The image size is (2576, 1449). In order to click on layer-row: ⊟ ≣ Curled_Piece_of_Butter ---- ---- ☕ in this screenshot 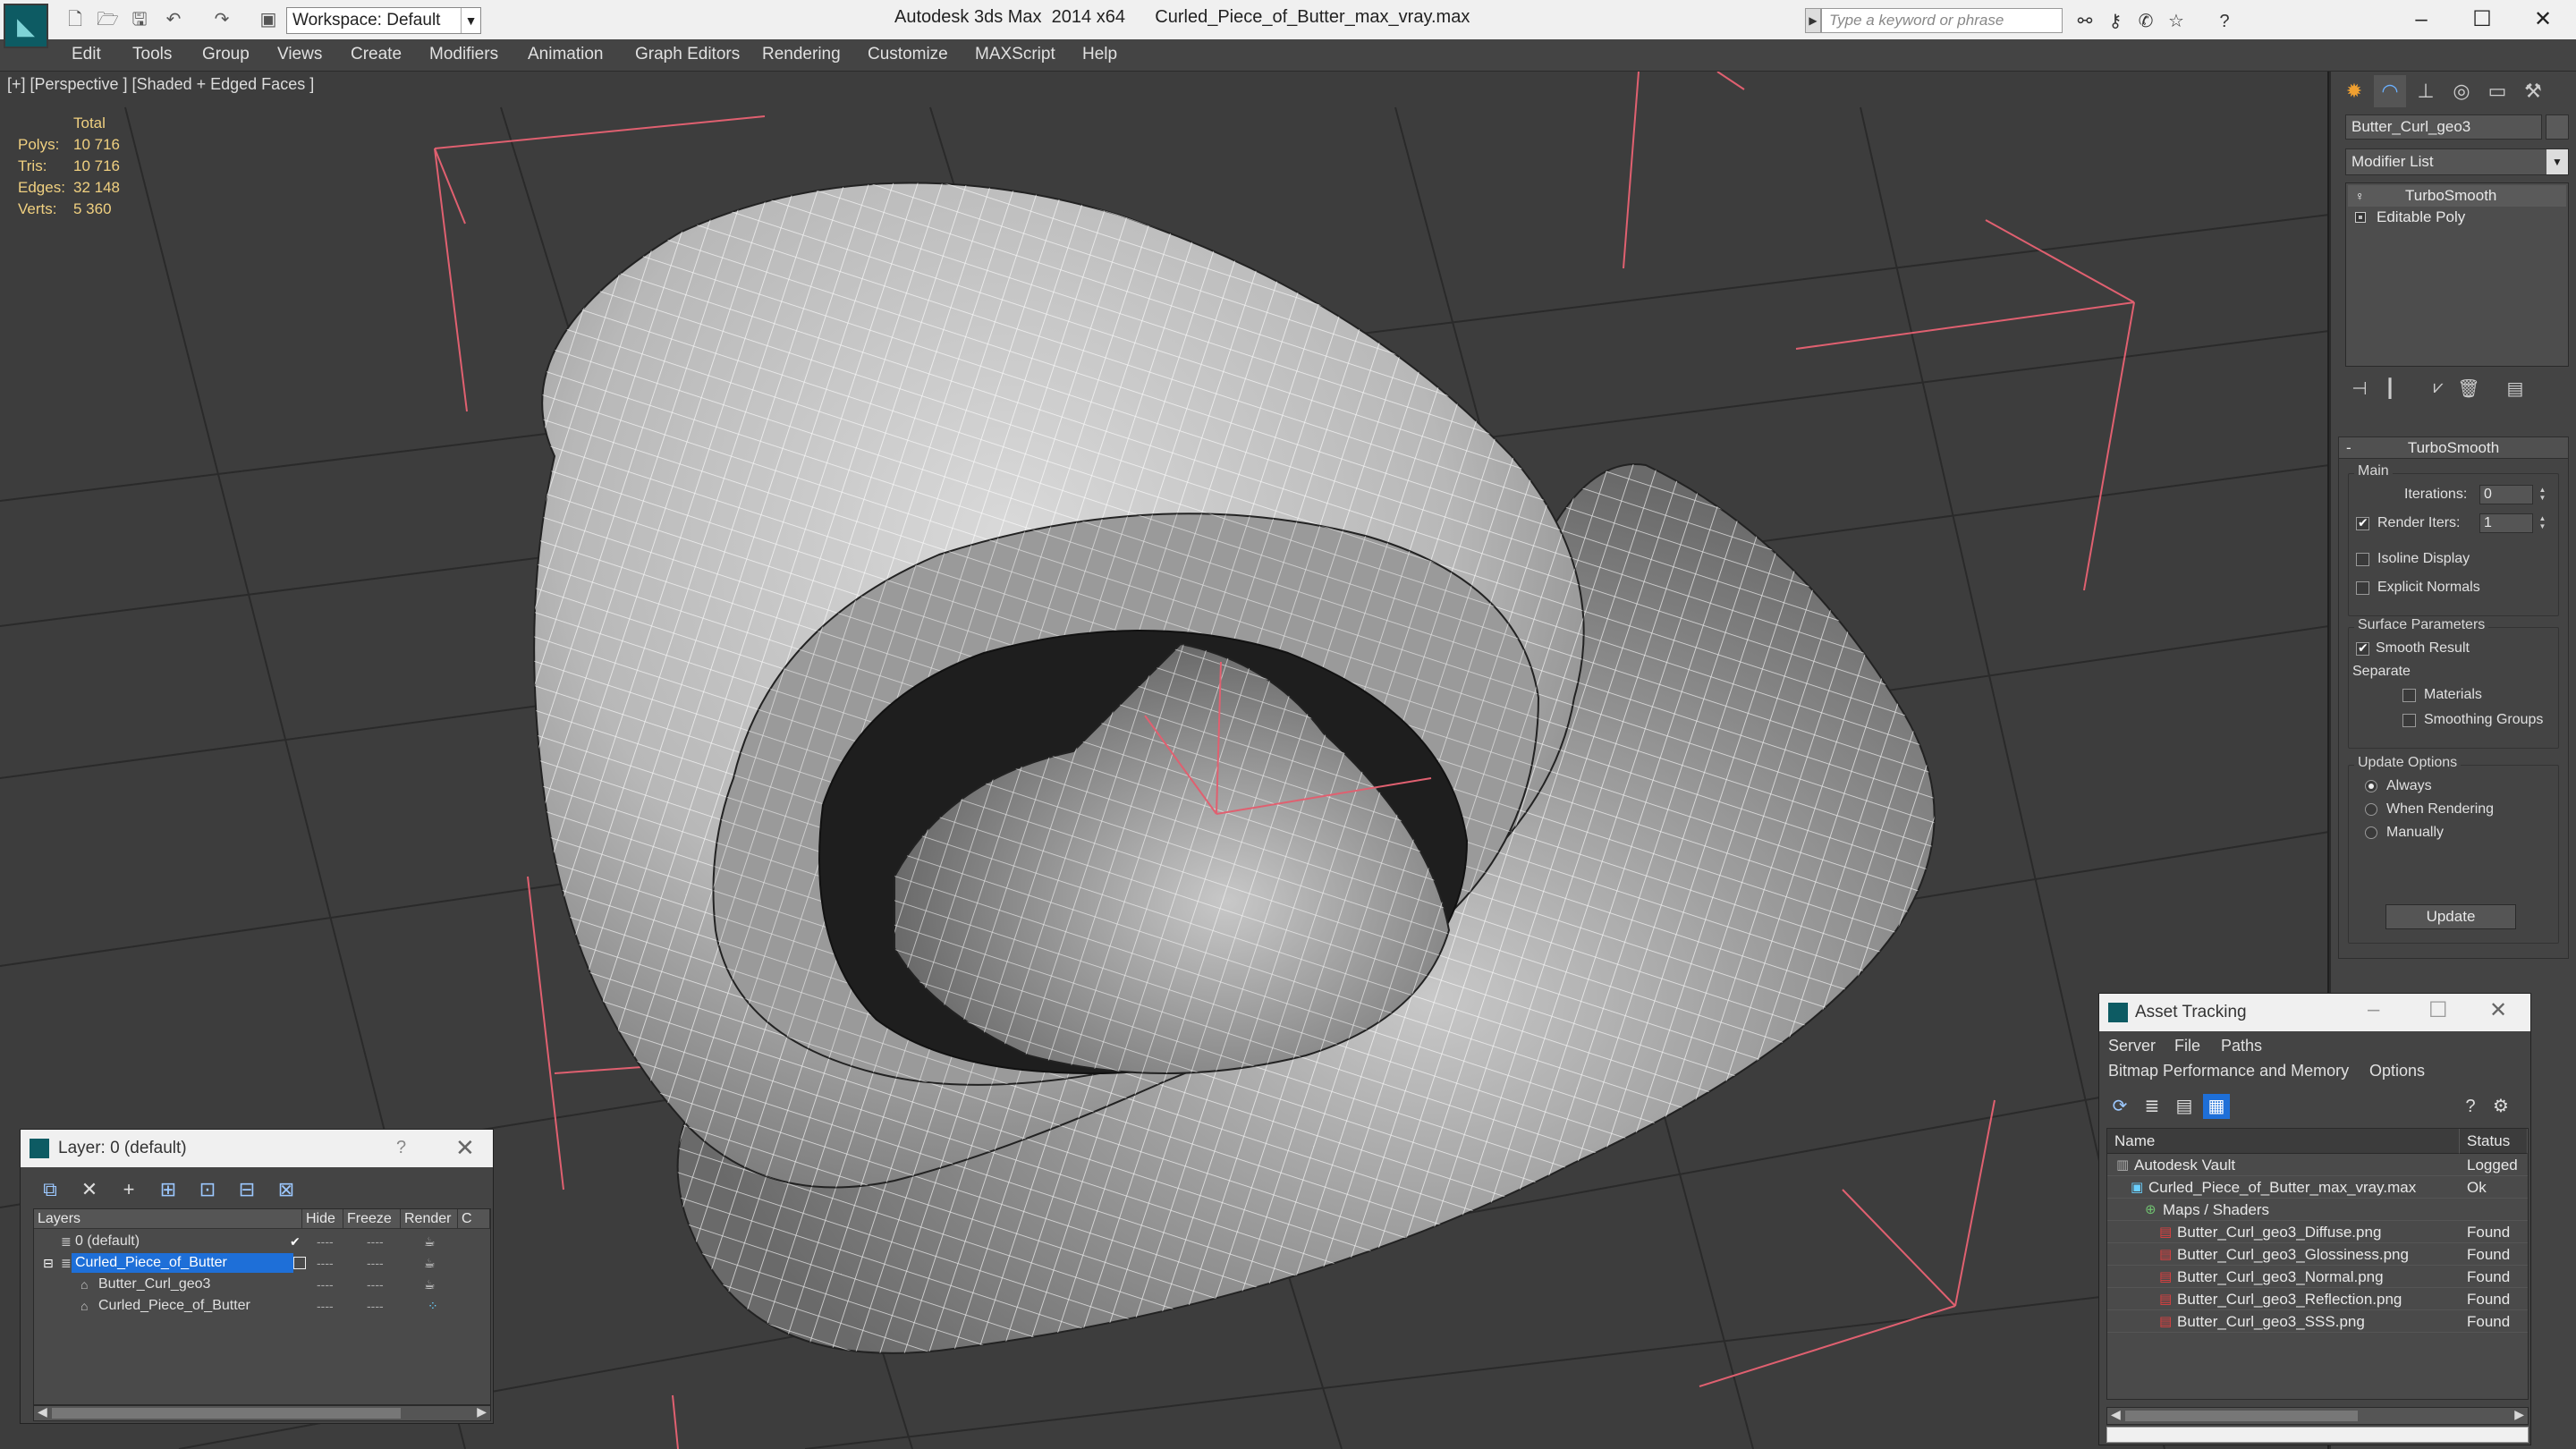, I will do `click(262, 1263)`.